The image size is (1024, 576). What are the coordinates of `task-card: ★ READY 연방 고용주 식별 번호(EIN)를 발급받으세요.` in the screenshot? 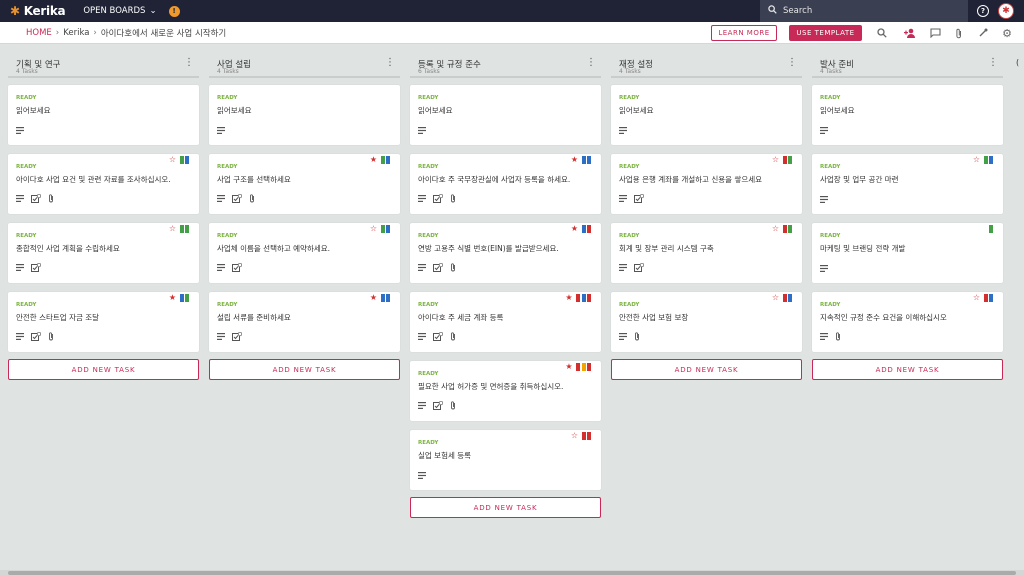 It's located at (505, 253).